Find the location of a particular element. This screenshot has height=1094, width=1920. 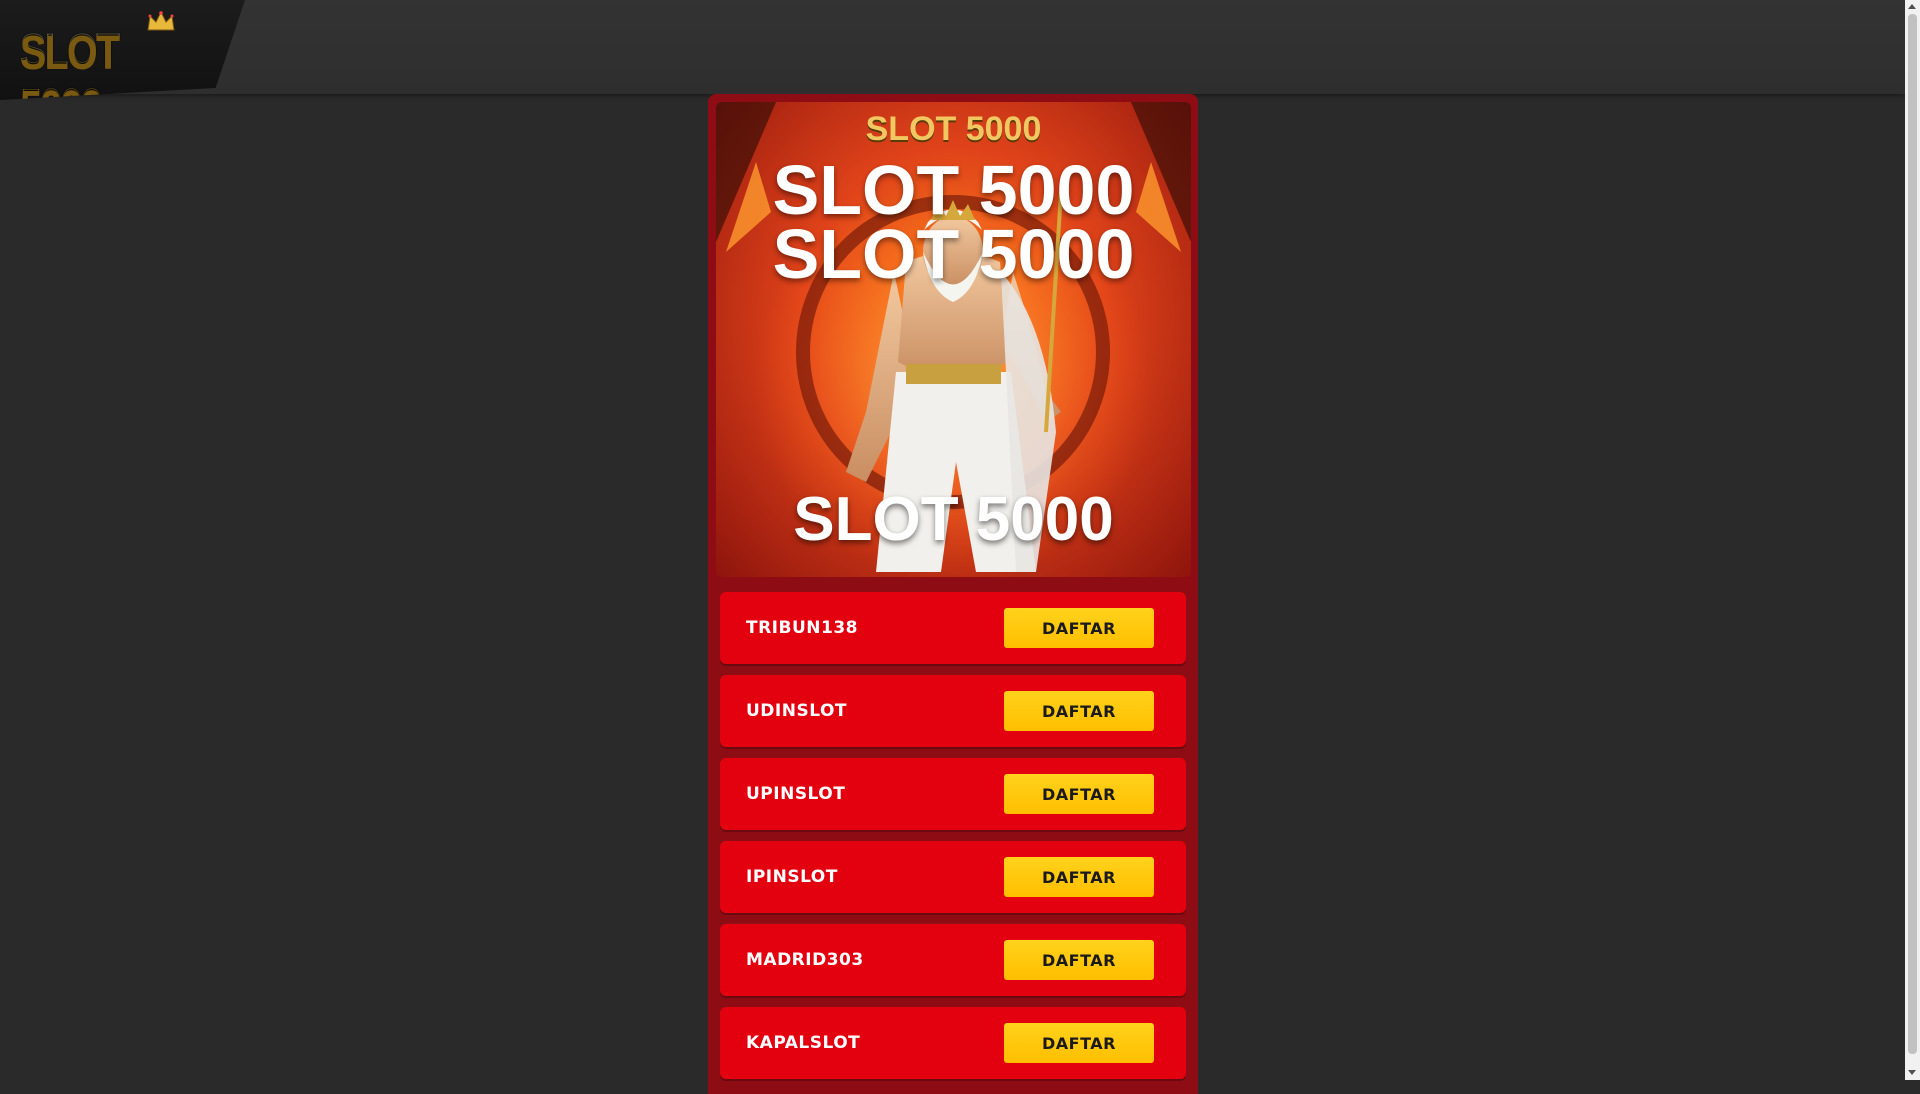

banner-headline-2: SLOT 5000 is located at coordinates (953, 254).